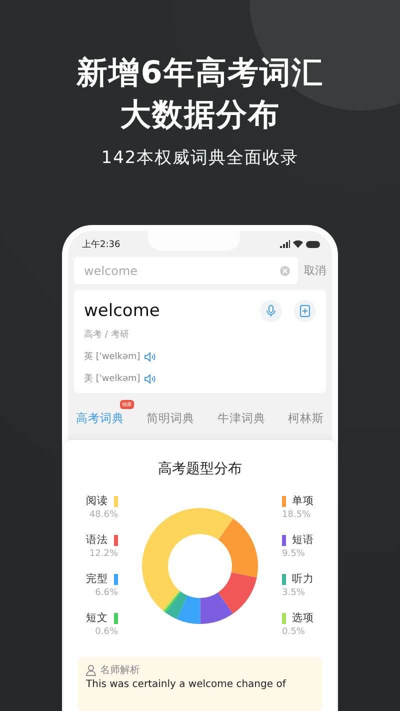 Image resolution: width=400 pixels, height=711 pixels. Describe the element at coordinates (100, 418) in the screenshot. I see `dictionary-tab: 高考词典` at that location.